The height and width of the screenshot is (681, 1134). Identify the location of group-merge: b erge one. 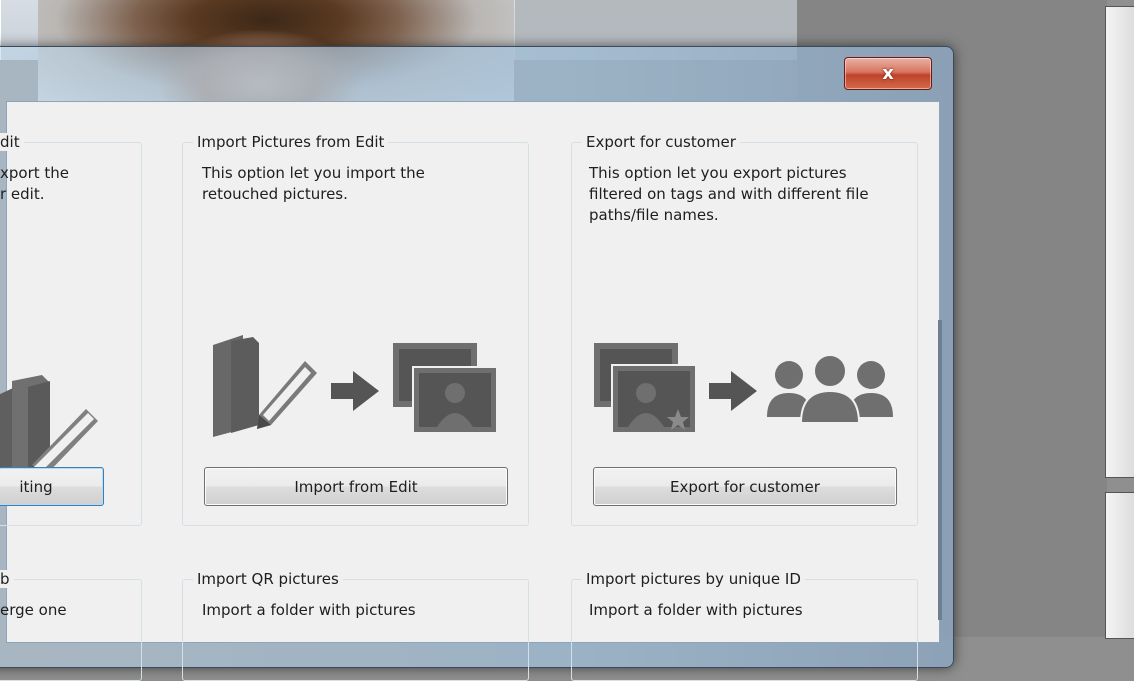
(71, 625).